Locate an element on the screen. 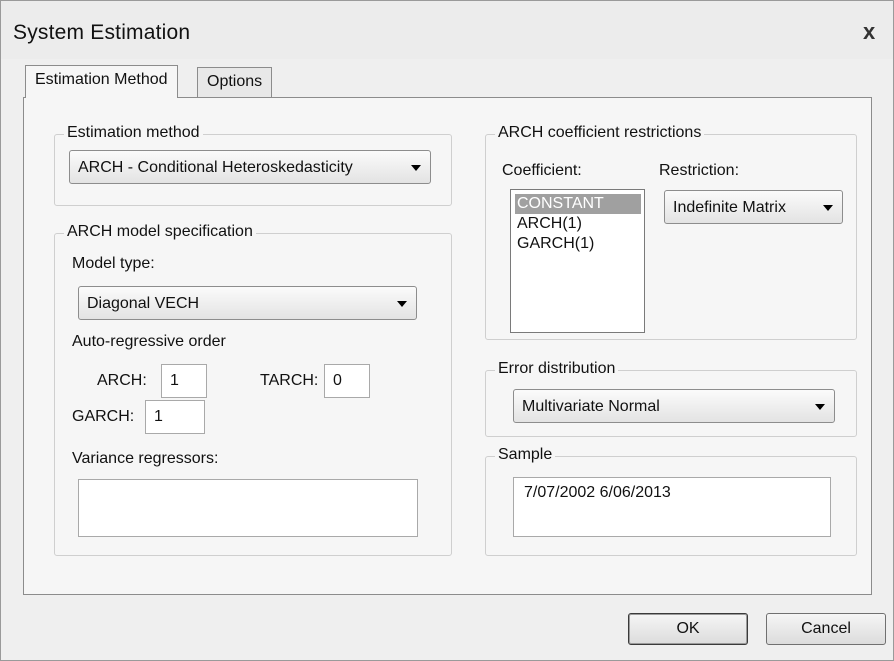 The height and width of the screenshot is (661, 894). arch-order-field: 1 is located at coordinates (184, 381).